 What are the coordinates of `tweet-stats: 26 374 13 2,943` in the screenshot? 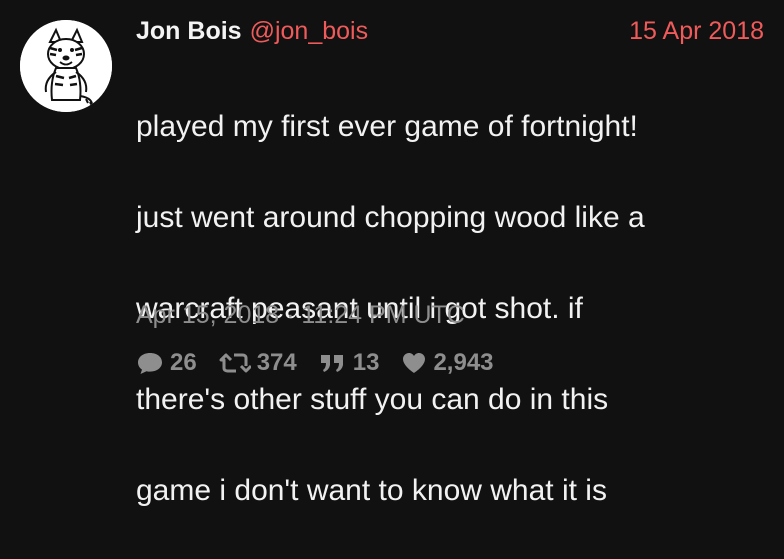 It's located at (326, 363).